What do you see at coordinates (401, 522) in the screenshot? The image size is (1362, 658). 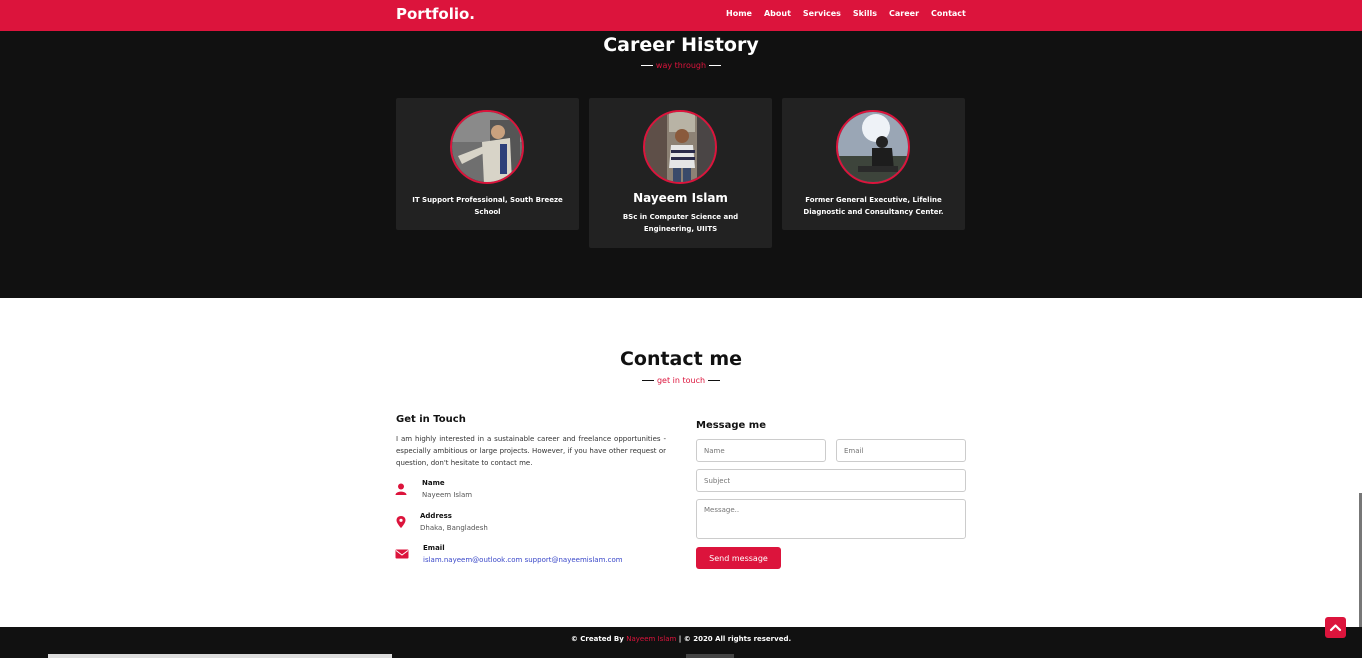 I see `map-marker-icon` at bounding box center [401, 522].